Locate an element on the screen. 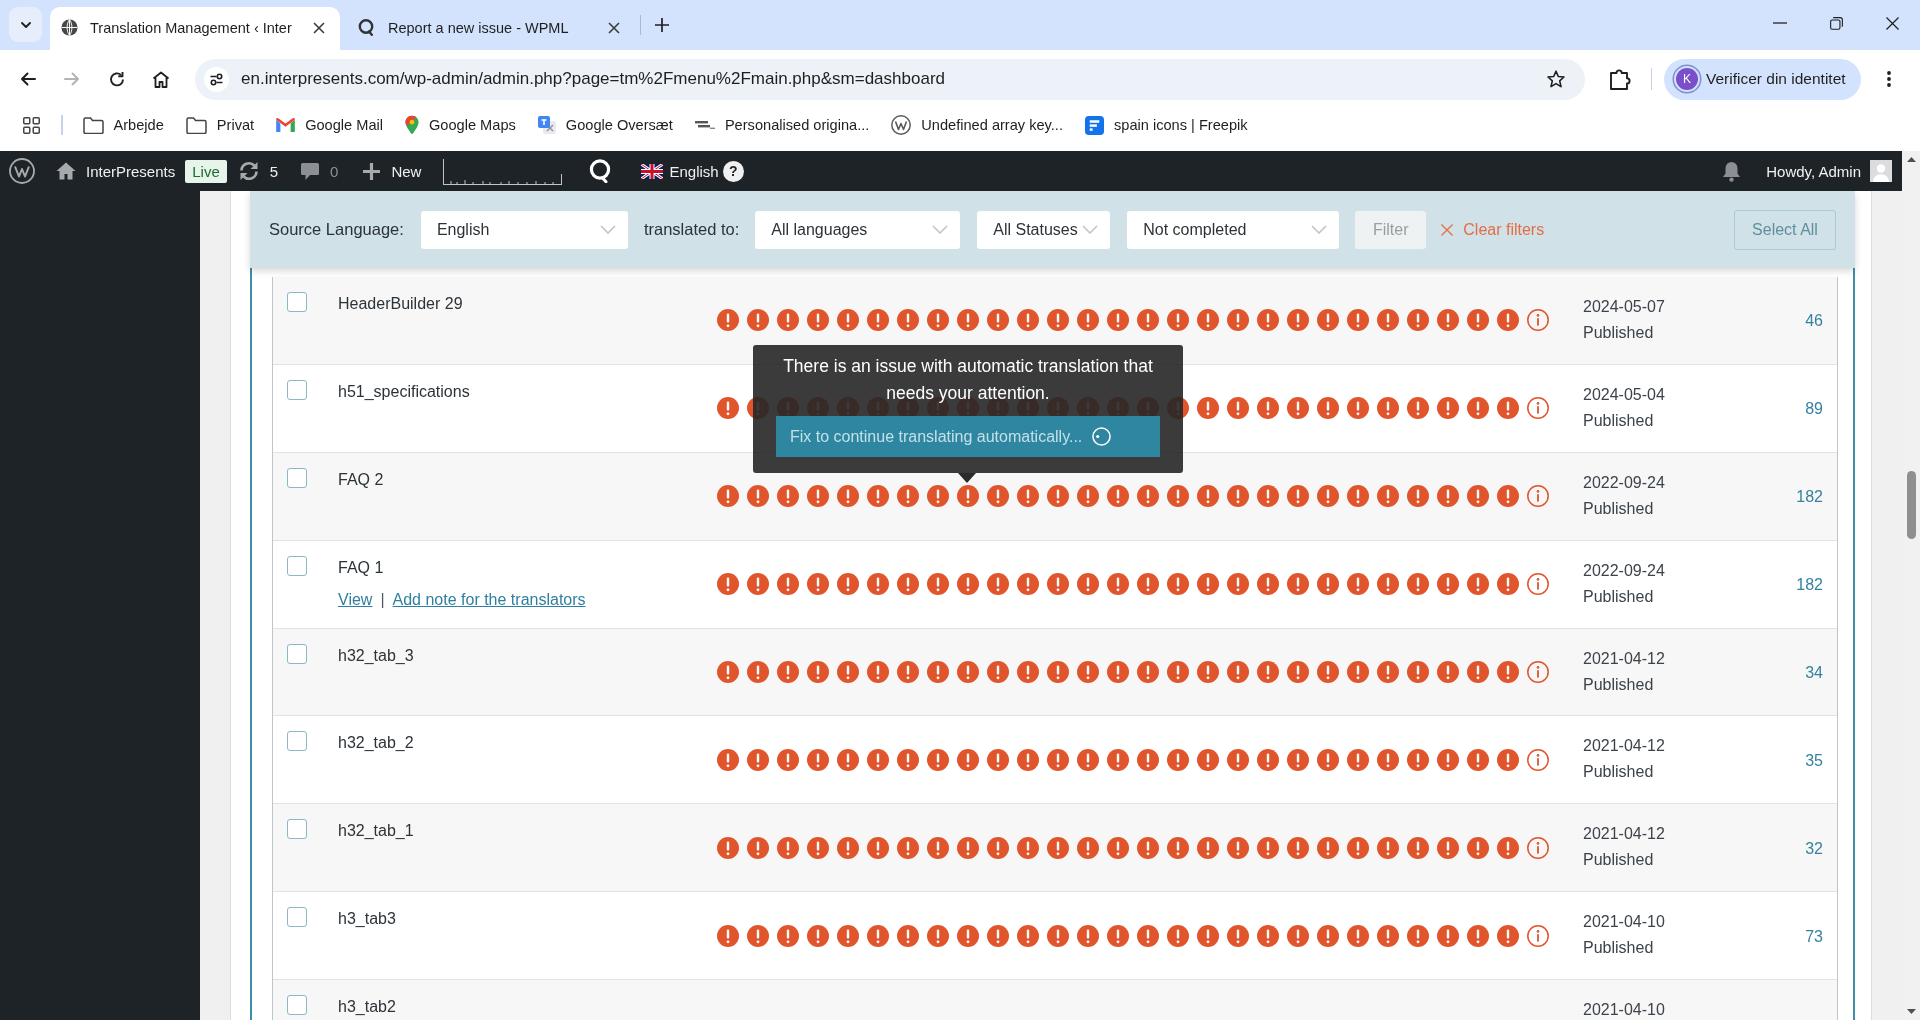 The height and width of the screenshot is (1020, 1920). scroll-down-icon is located at coordinates (1911, 1011).